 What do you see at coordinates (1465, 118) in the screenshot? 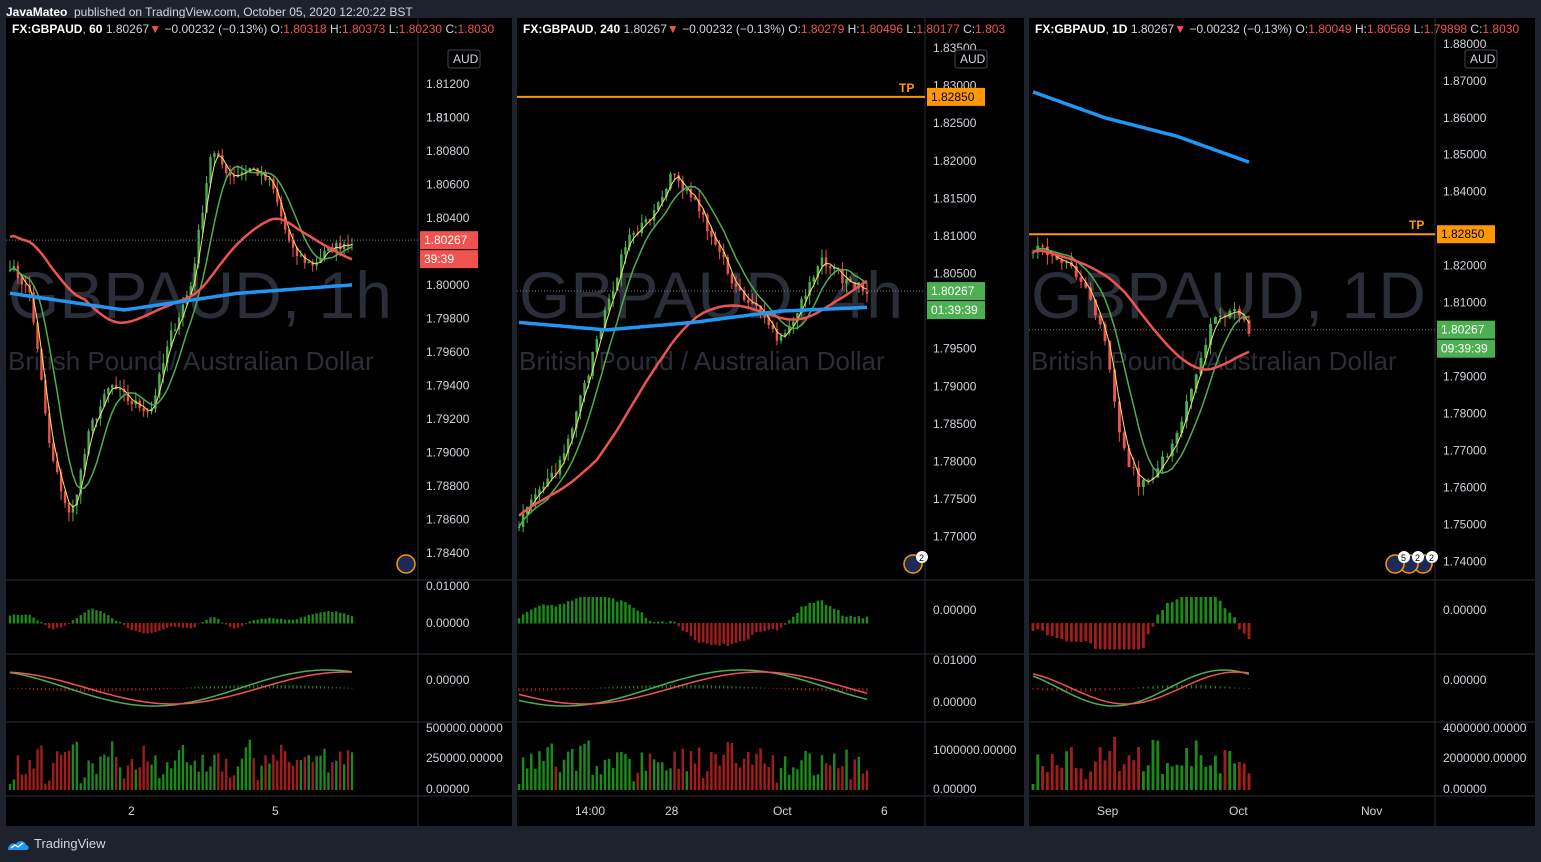
I see `price-tick-label: 1.86000` at bounding box center [1465, 118].